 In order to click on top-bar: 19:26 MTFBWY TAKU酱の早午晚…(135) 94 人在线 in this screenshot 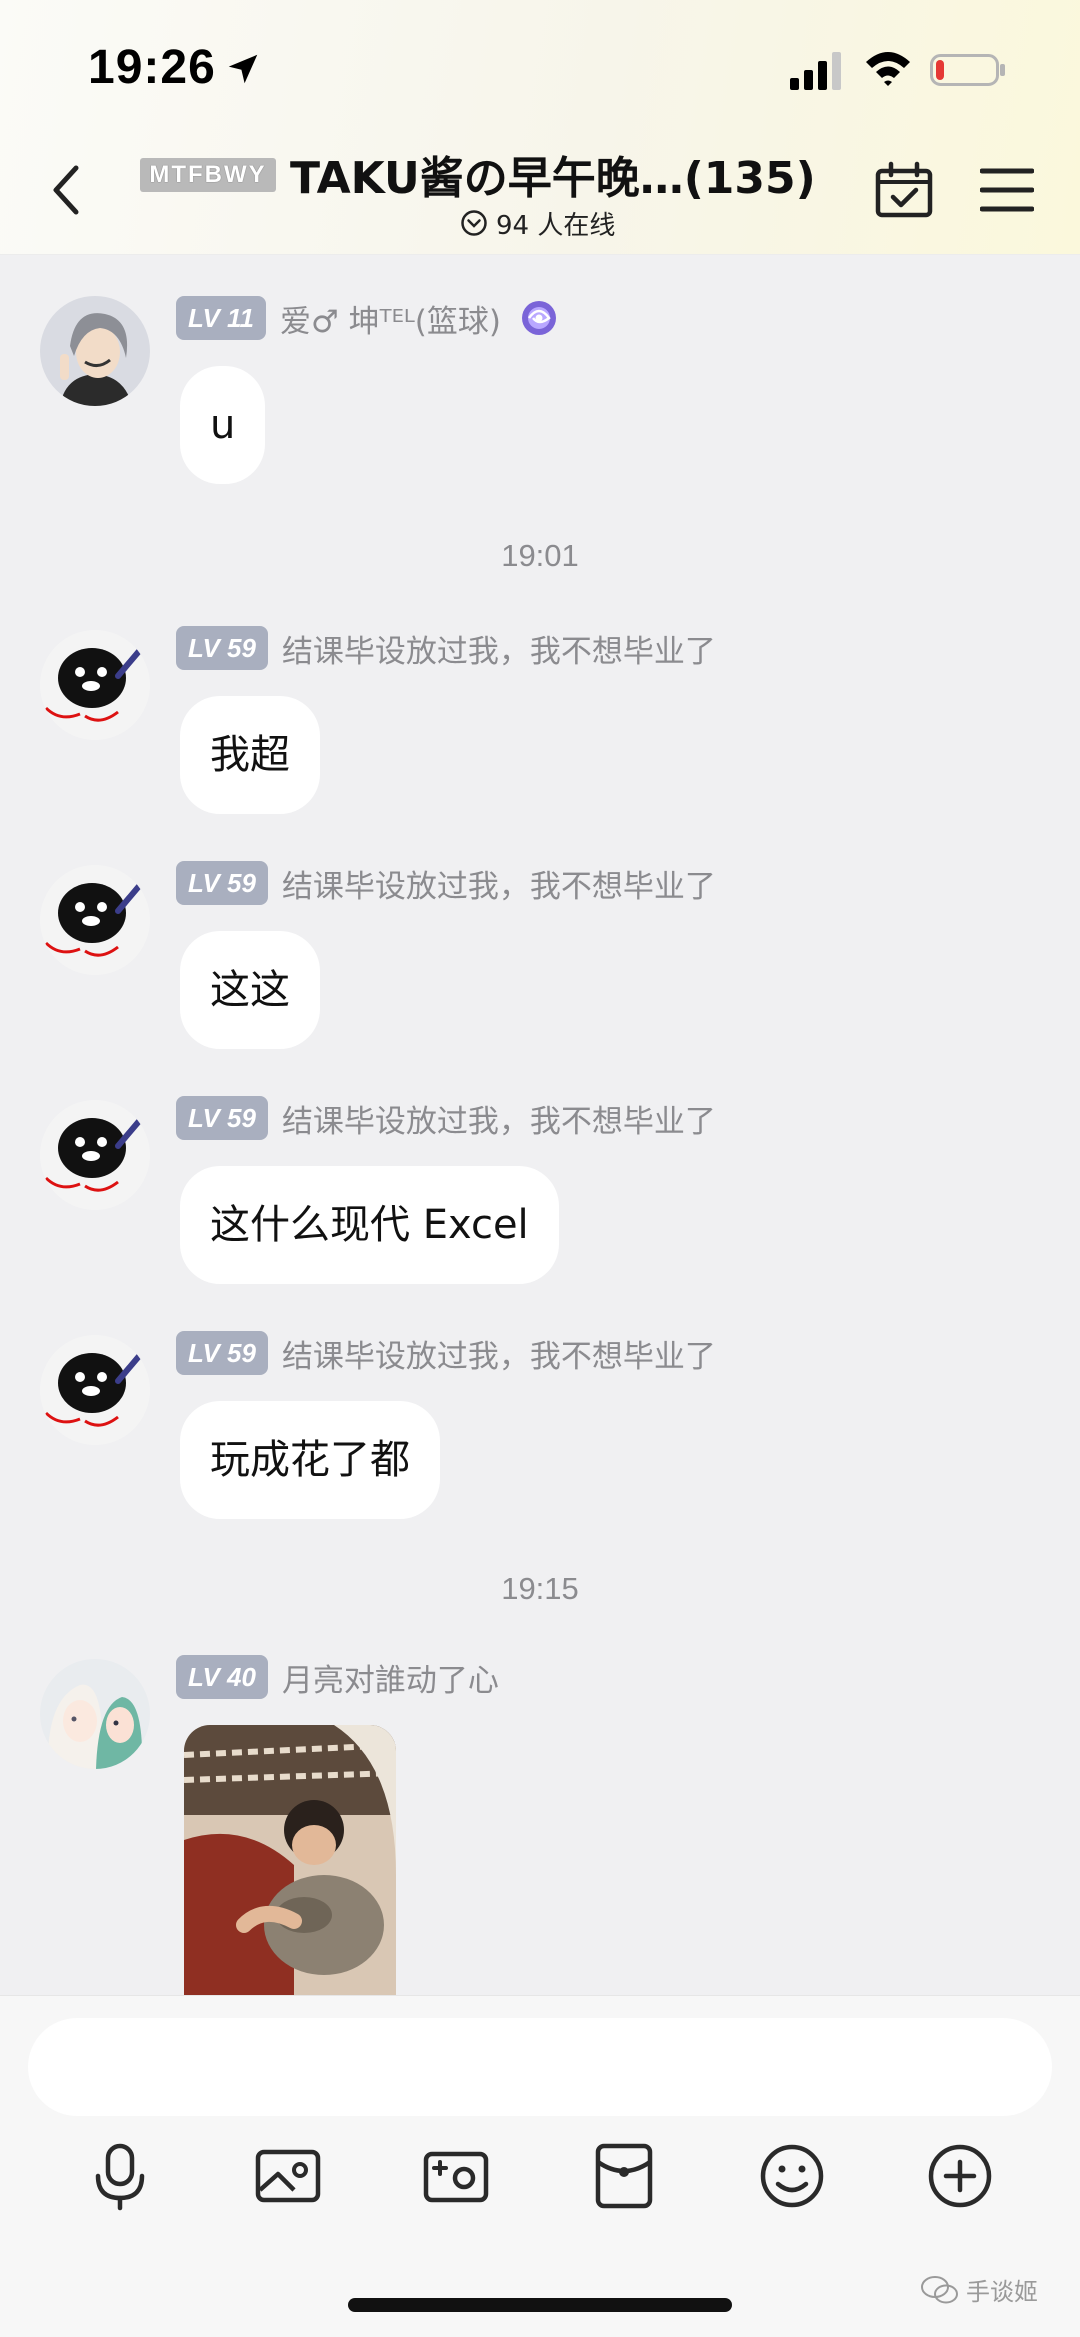, I will do `click(540, 127)`.